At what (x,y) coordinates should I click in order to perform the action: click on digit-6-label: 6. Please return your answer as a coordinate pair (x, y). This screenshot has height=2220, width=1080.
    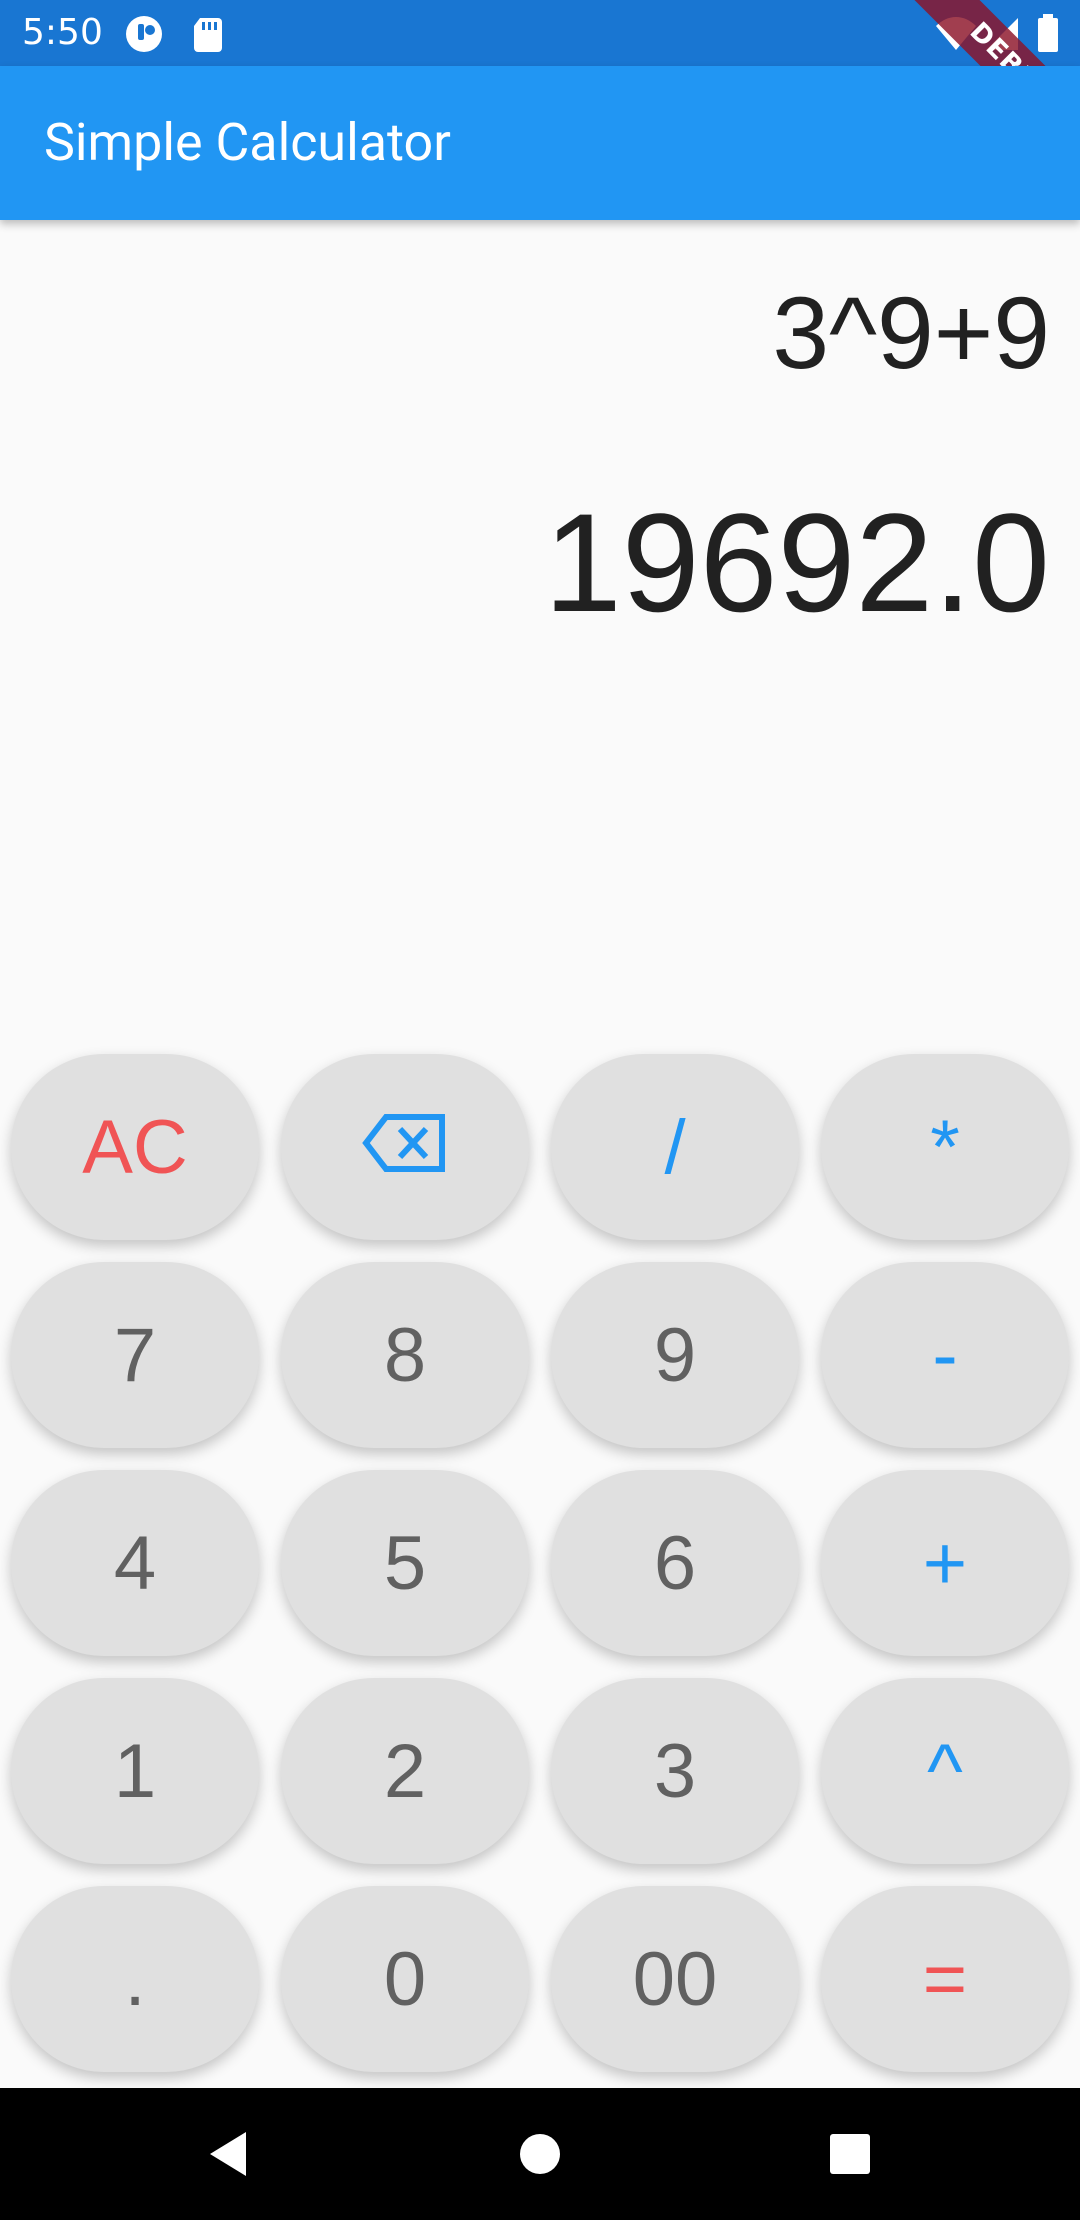
    Looking at the image, I should click on (675, 1563).